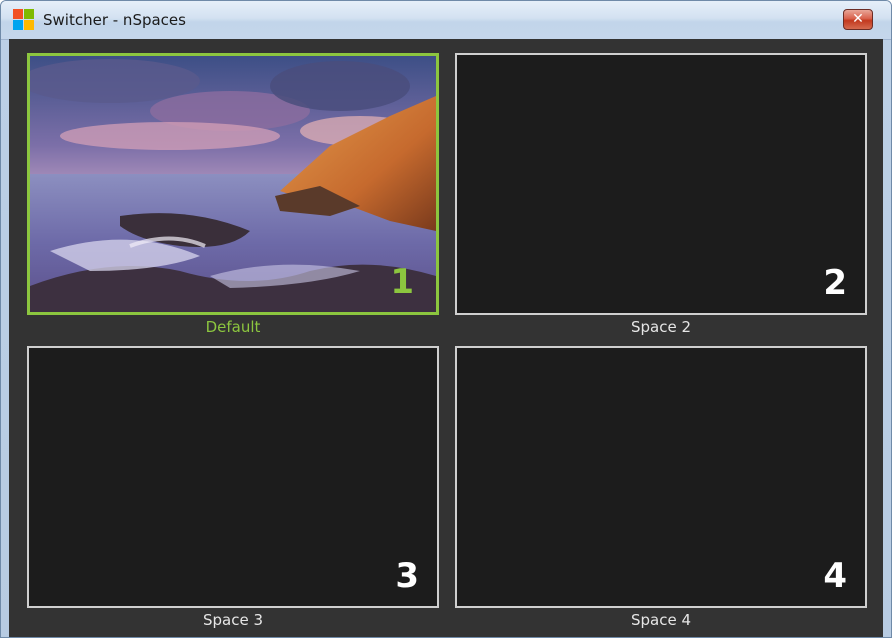  Describe the element at coordinates (661, 620) in the screenshot. I see `space-label-4: Space 4` at that location.